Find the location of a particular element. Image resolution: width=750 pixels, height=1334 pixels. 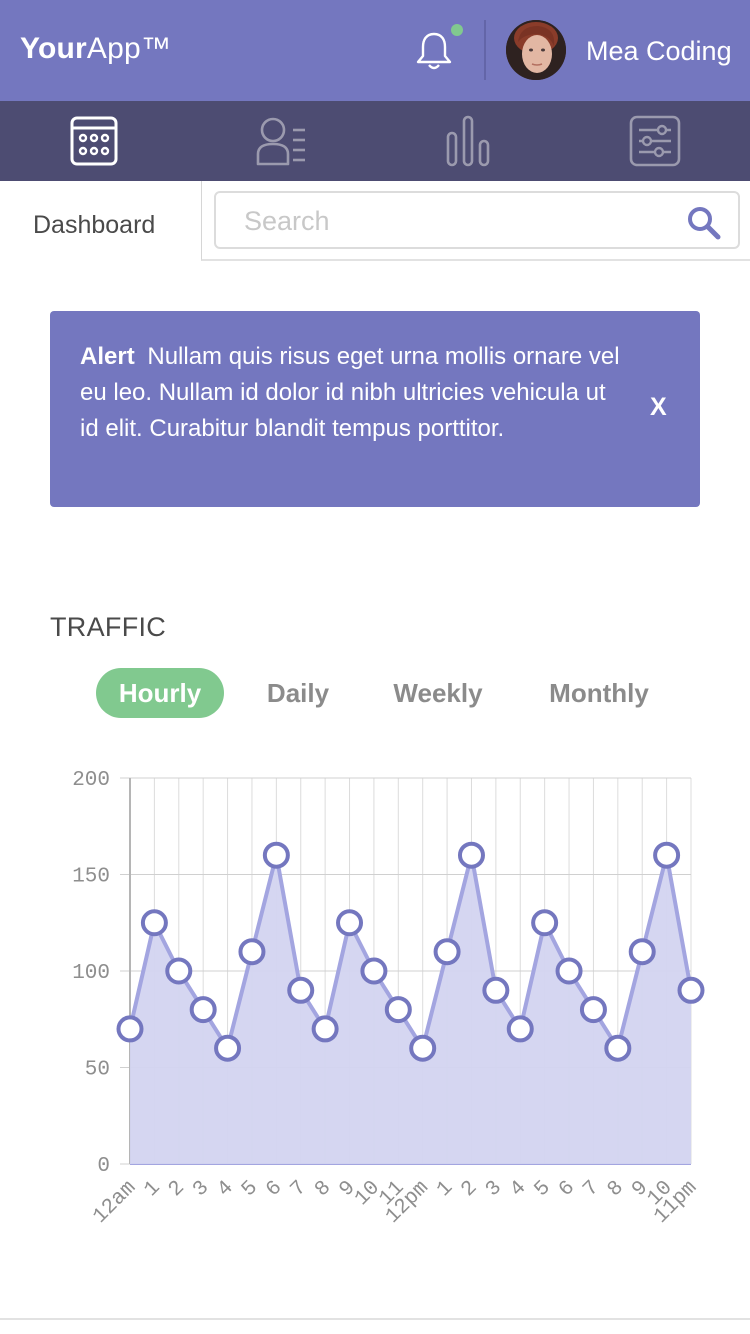

calendar-icon is located at coordinates (93, 141).